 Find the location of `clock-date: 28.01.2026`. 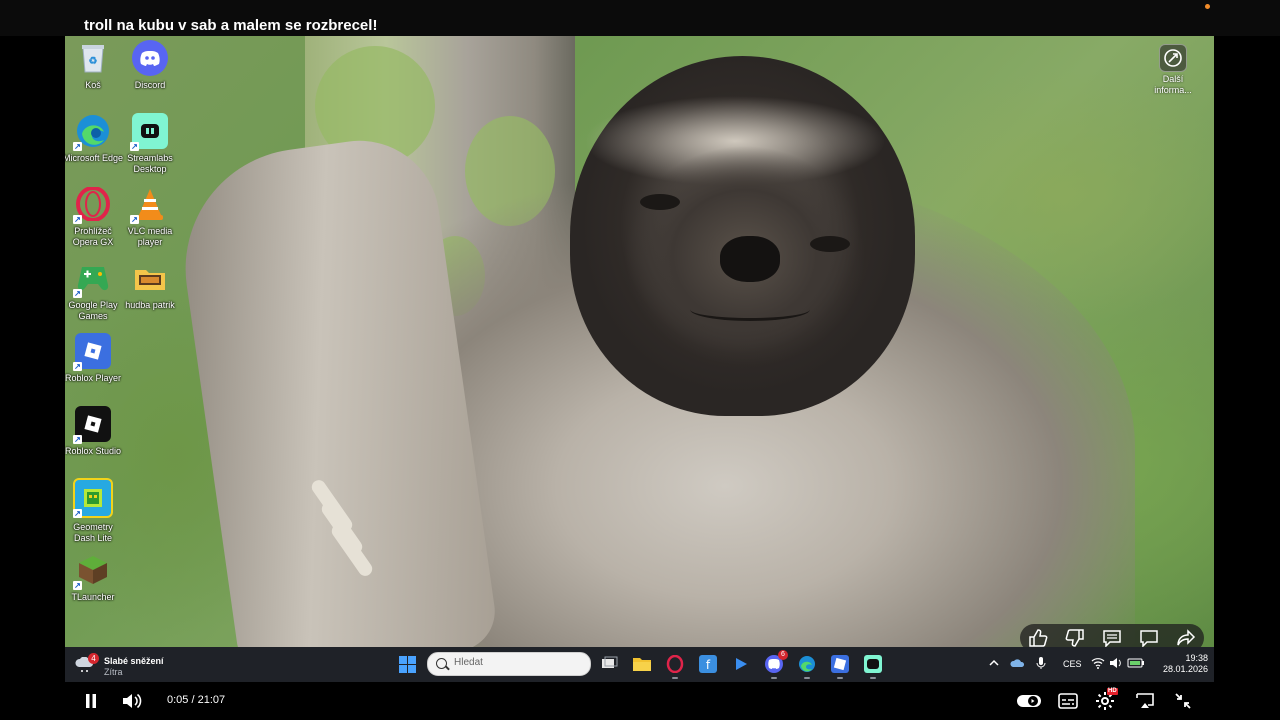

clock-date: 28.01.2026 is located at coordinates (1185, 669).